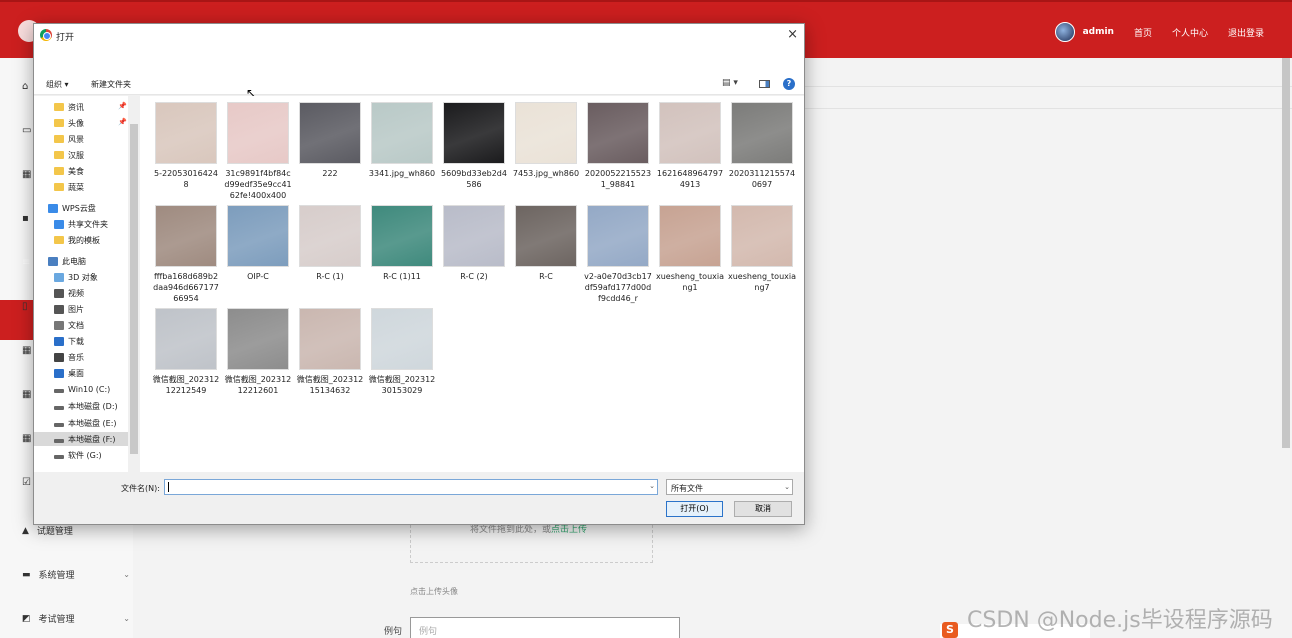 This screenshot has height=638, width=1292. What do you see at coordinates (1048, 108) in the screenshot?
I see `divider` at bounding box center [1048, 108].